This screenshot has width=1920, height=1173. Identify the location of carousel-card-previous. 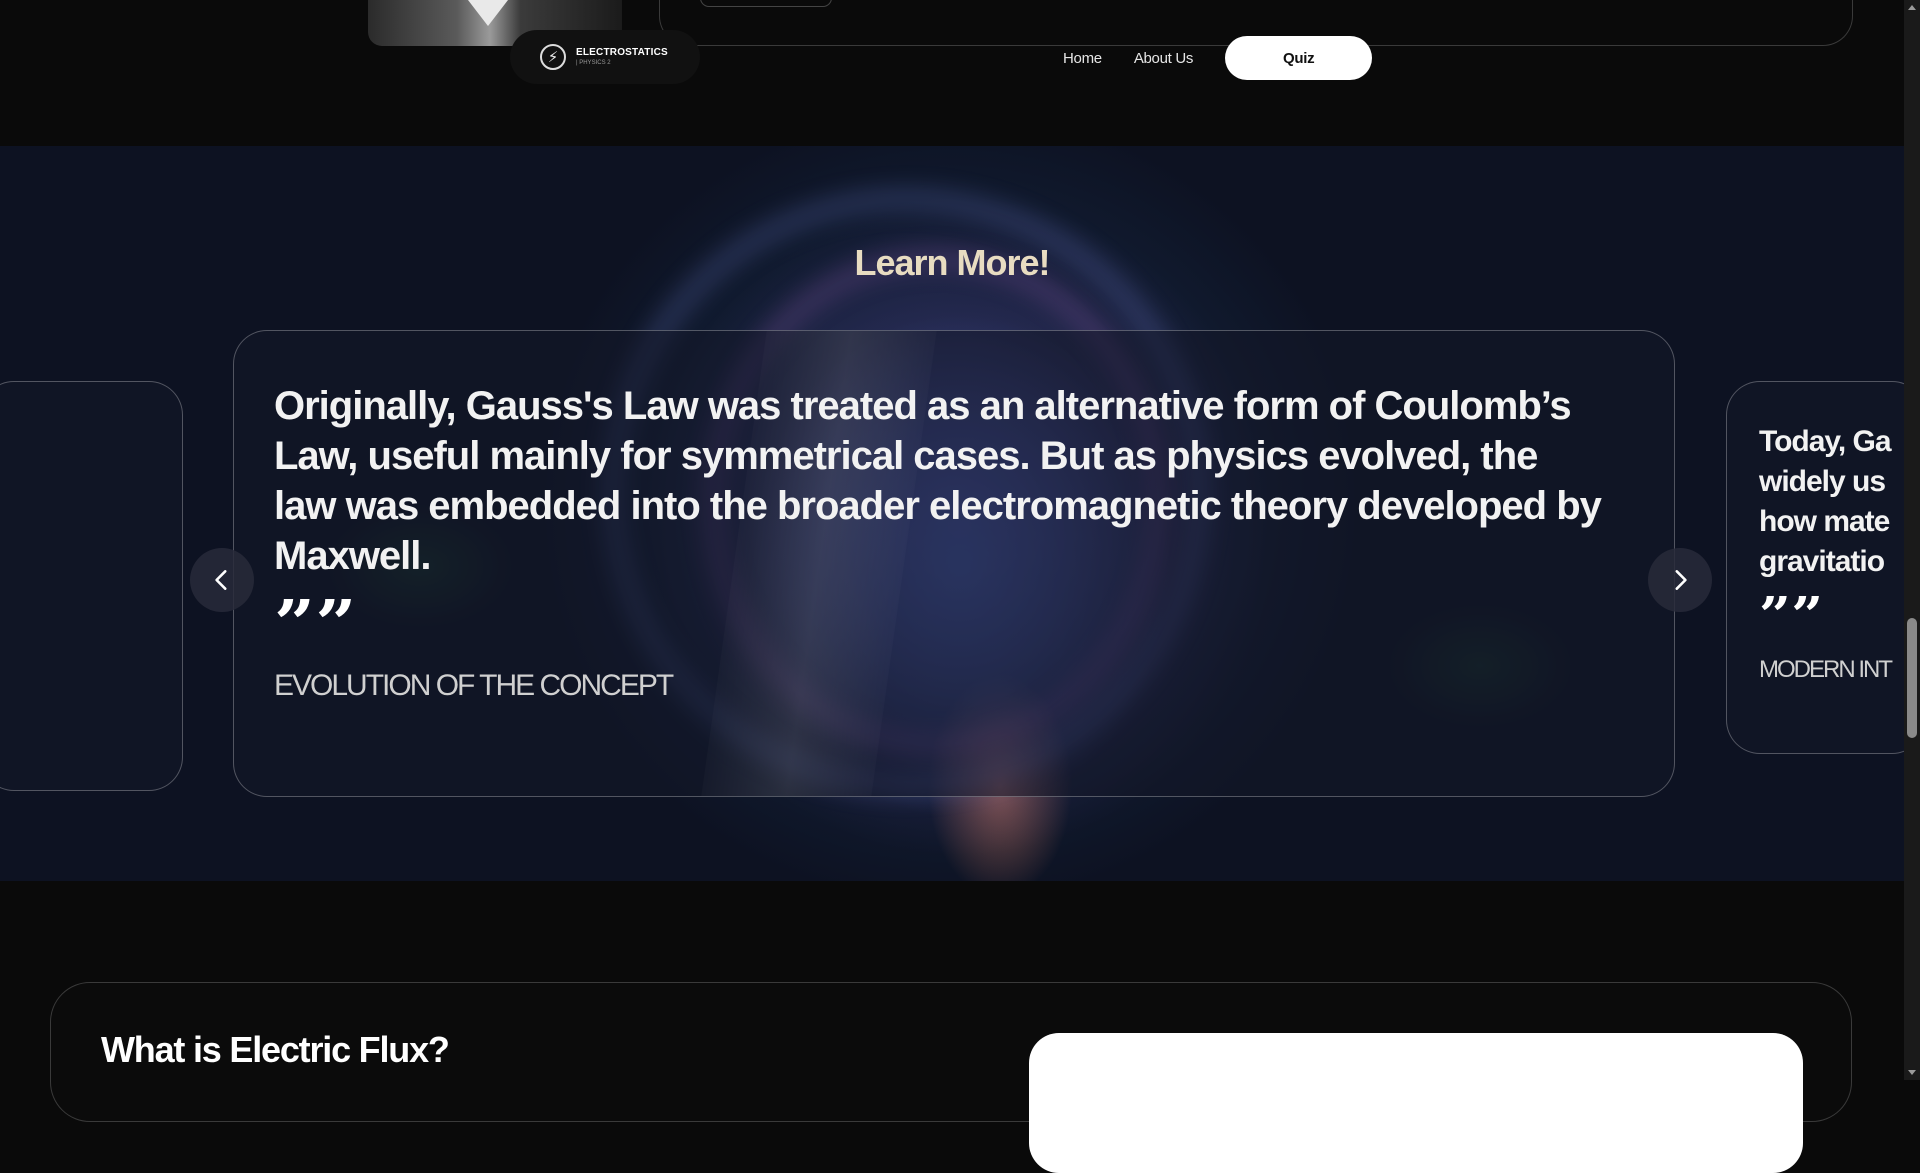
(91, 586).